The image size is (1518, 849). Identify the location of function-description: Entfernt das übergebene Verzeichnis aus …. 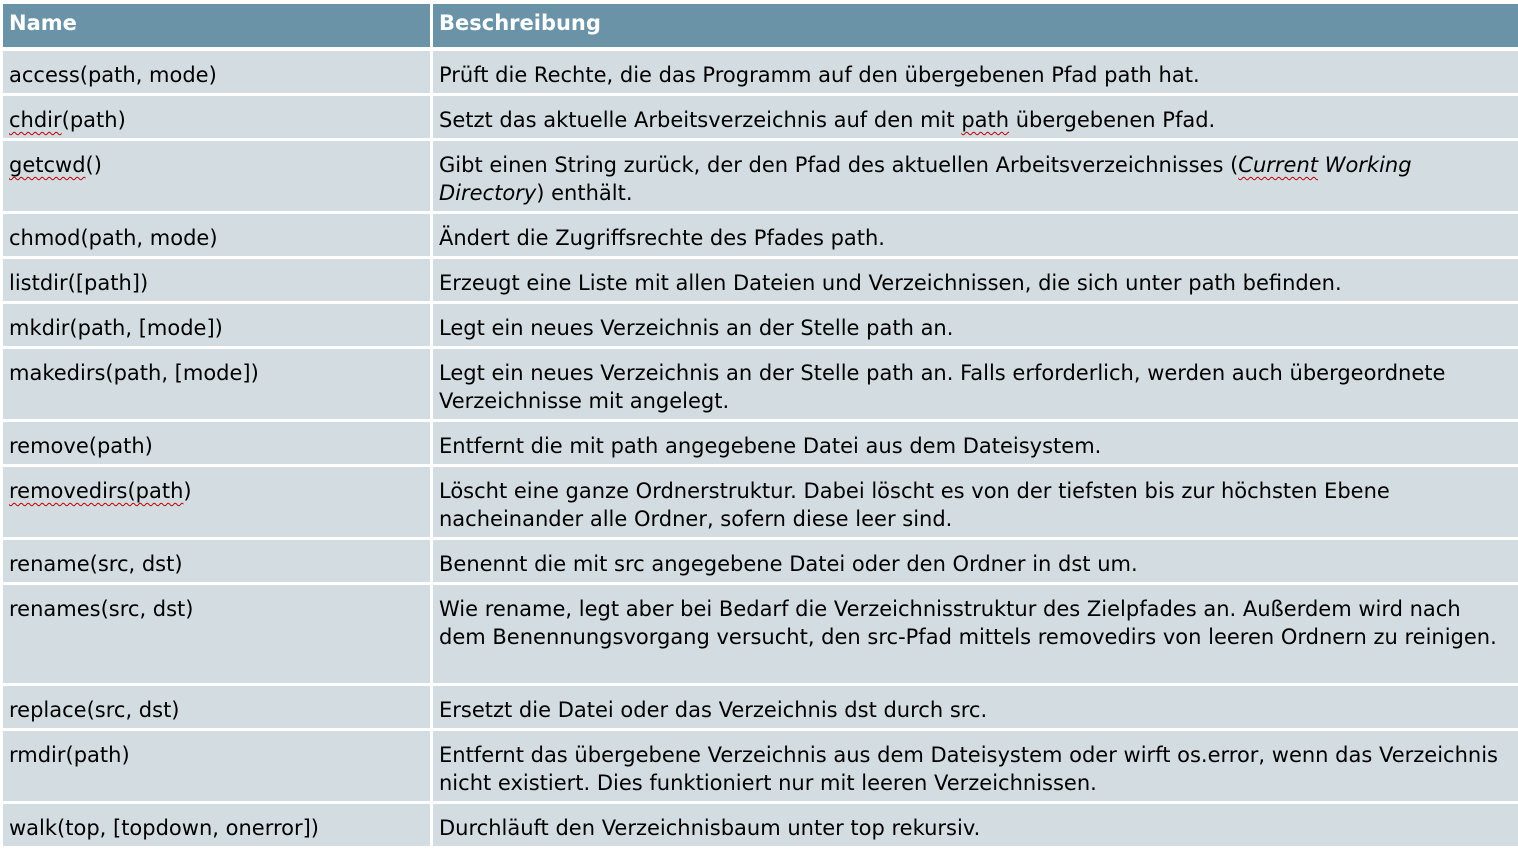
(975, 767).